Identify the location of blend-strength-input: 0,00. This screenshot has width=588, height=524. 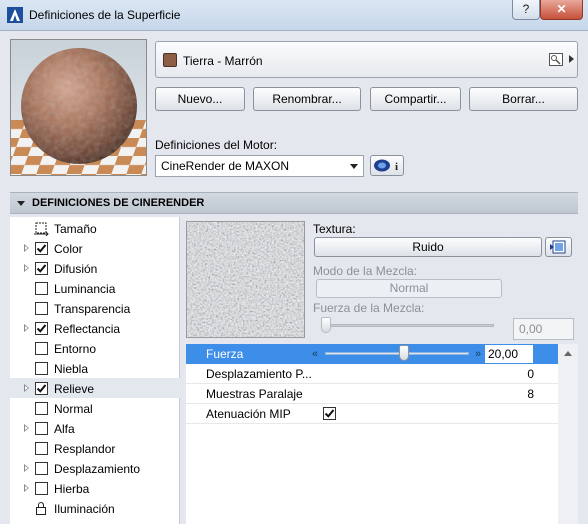
(543, 329).